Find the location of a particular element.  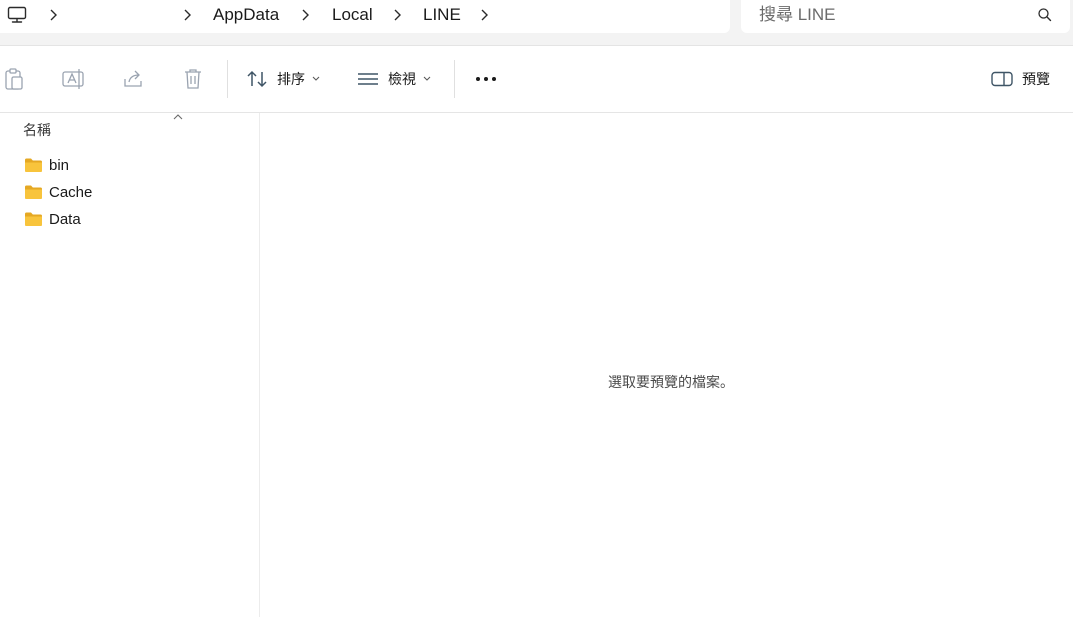

rename-button is located at coordinates (73, 79).